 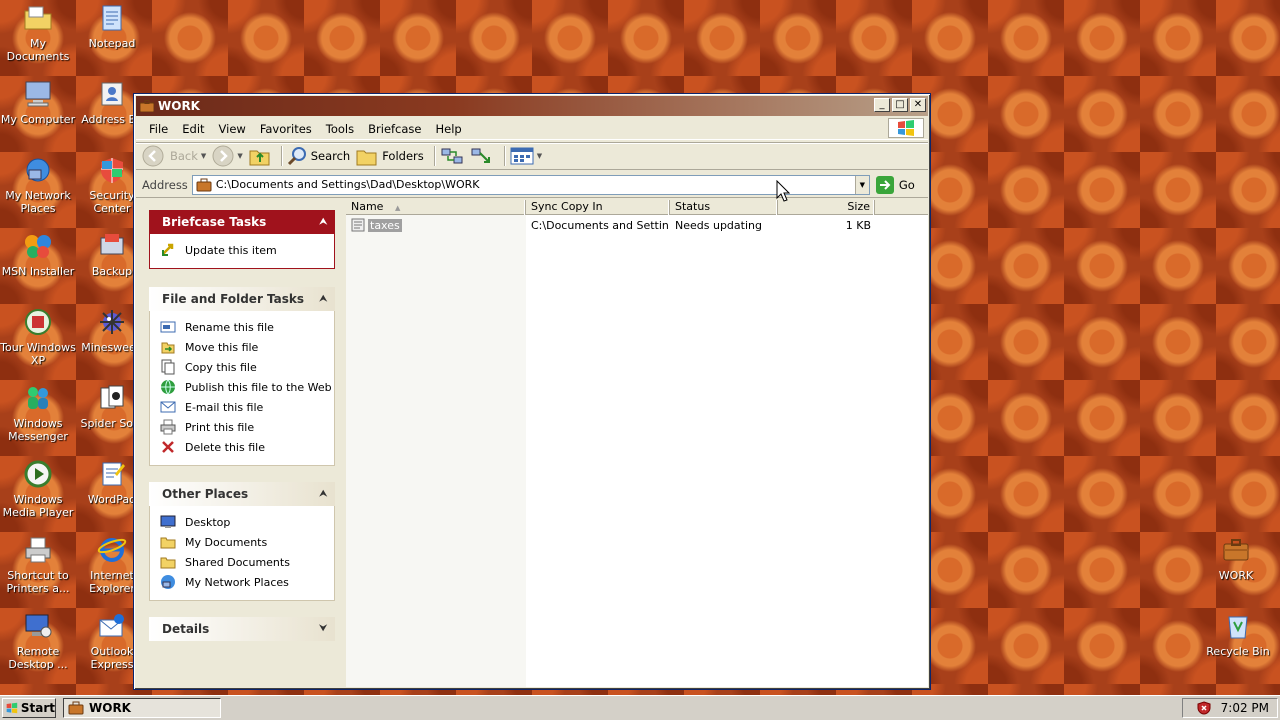 I want to click on views-button: ▼, so click(x=526, y=156).